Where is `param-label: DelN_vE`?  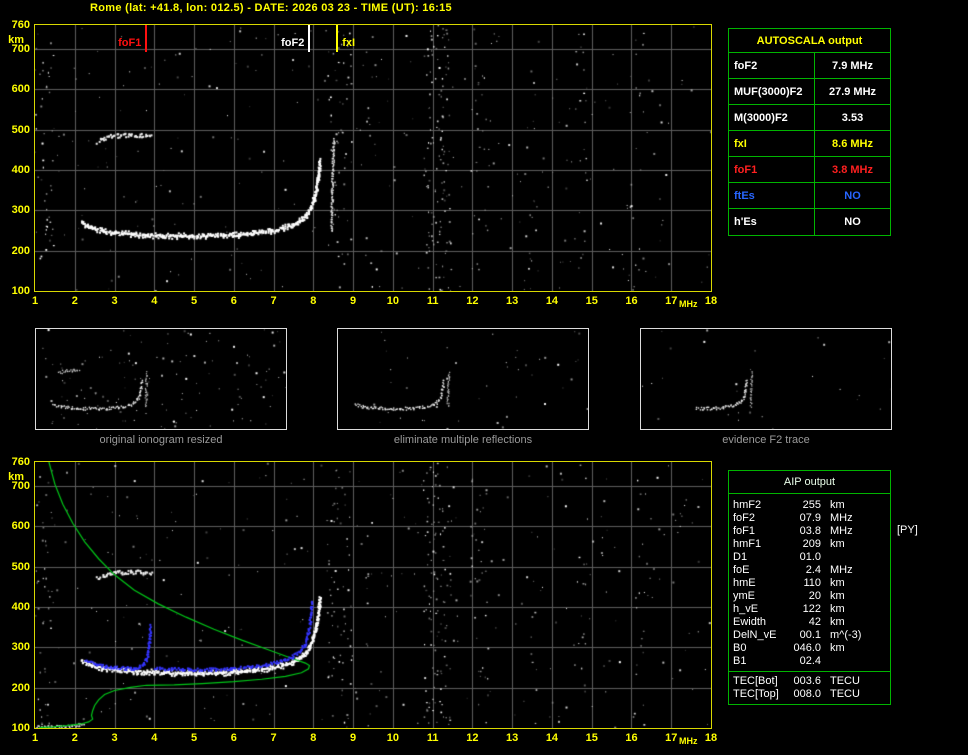
param-label: DelN_vE is located at coordinates (755, 635).